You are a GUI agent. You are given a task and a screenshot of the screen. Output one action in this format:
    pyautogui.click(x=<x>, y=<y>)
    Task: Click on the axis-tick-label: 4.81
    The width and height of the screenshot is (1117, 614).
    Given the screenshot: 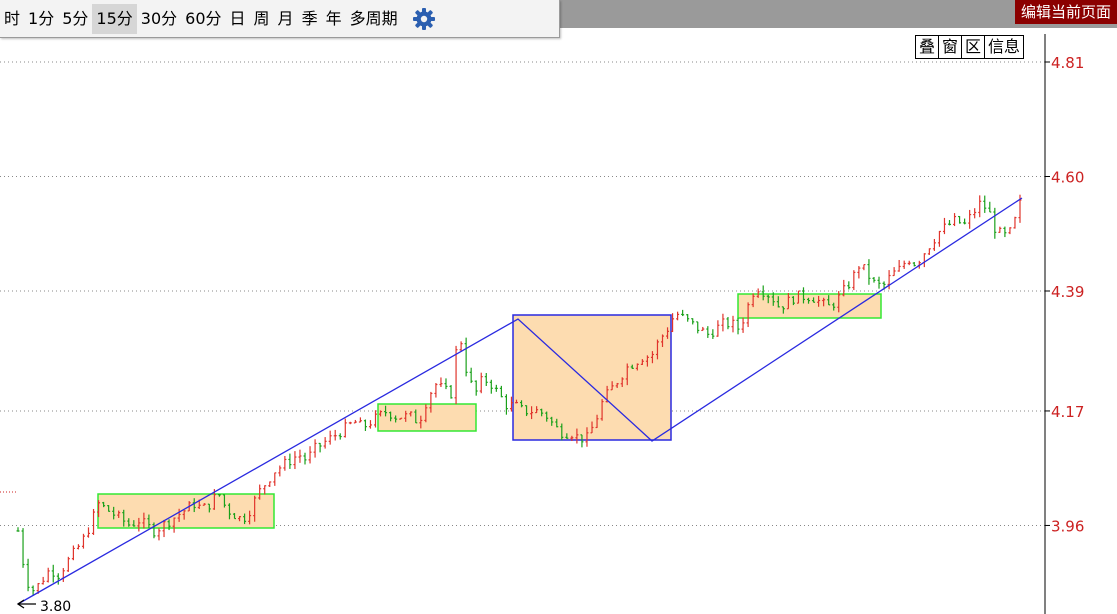 What is the action you would take?
    pyautogui.click(x=1067, y=63)
    